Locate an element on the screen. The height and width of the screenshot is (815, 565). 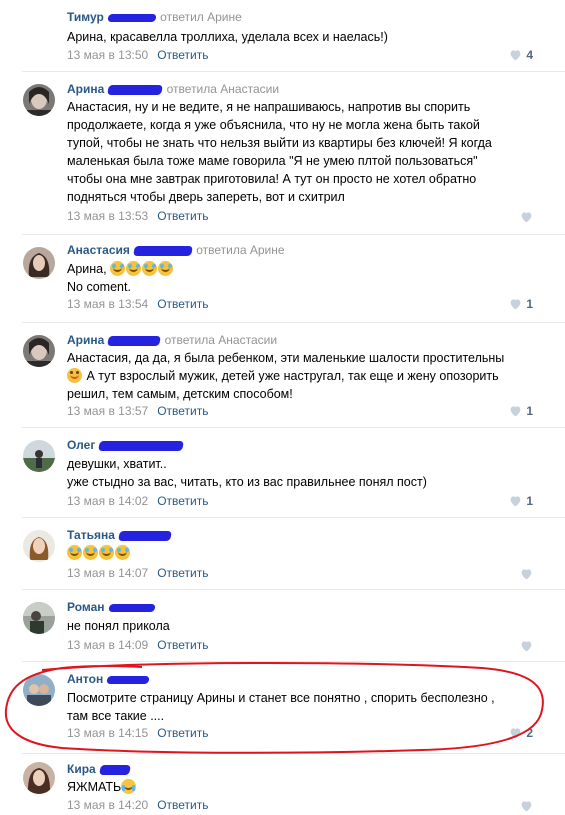
comment-header: Тимур ответил Арине is located at coordinates (154, 17).